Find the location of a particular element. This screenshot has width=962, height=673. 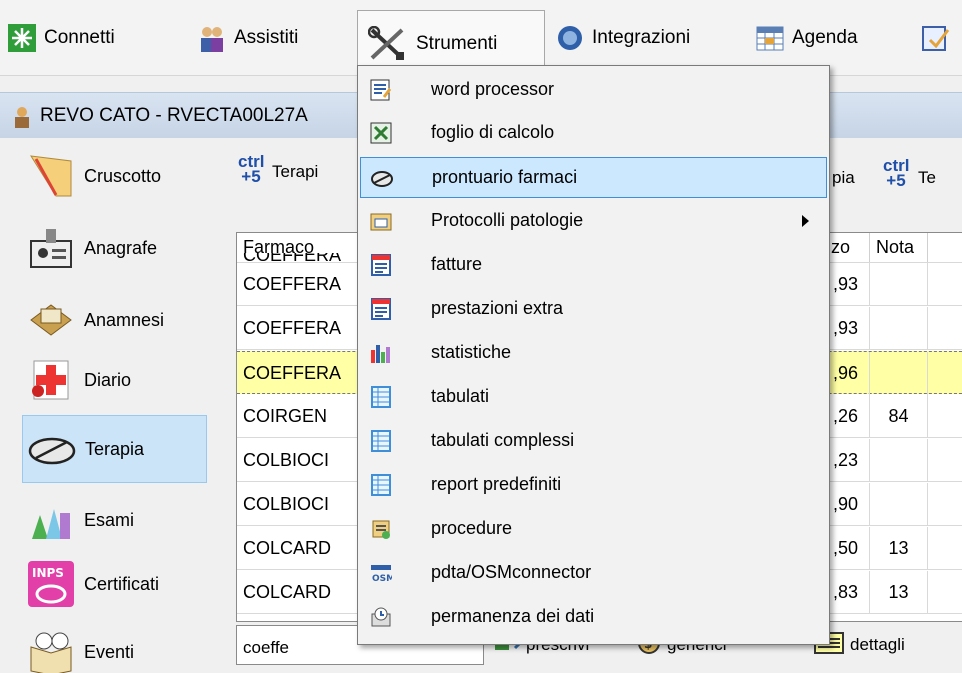

menu-item-statistiche: statistiche is located at coordinates (593, 353).